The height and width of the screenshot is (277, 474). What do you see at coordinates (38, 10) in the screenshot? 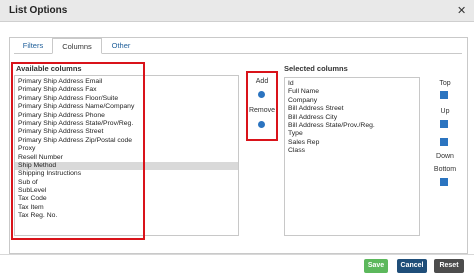
I see `window-title: List Options` at bounding box center [38, 10].